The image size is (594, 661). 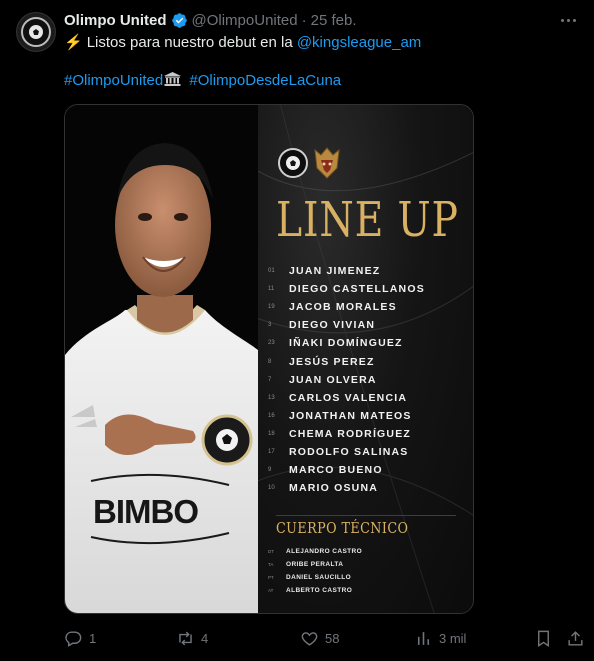 What do you see at coordinates (324, 551) in the screenshot?
I see `staff-name: ALEJANDRO CASTRO` at bounding box center [324, 551].